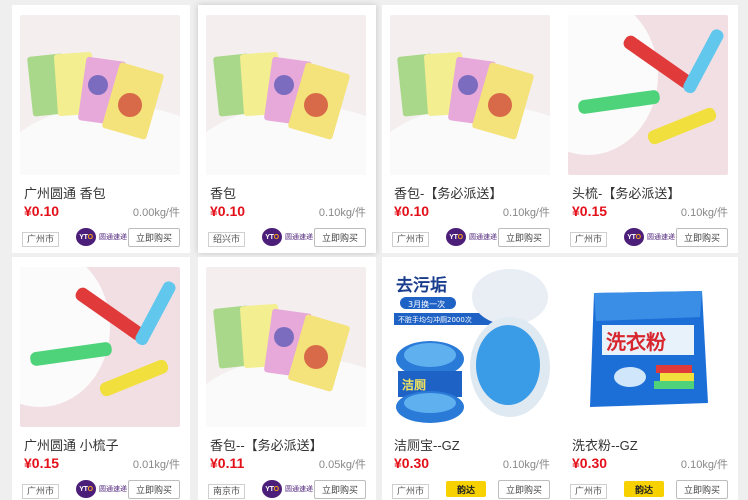  Describe the element at coordinates (156, 213) in the screenshot. I see `product-weight: 0.00kg/件` at that location.